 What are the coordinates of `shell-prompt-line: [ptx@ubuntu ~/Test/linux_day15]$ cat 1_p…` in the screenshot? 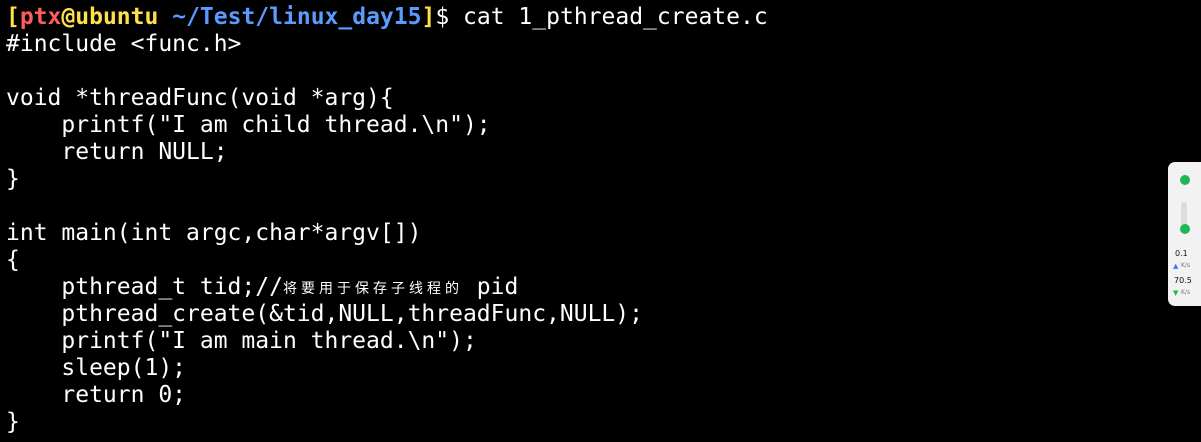 It's located at (387, 17).